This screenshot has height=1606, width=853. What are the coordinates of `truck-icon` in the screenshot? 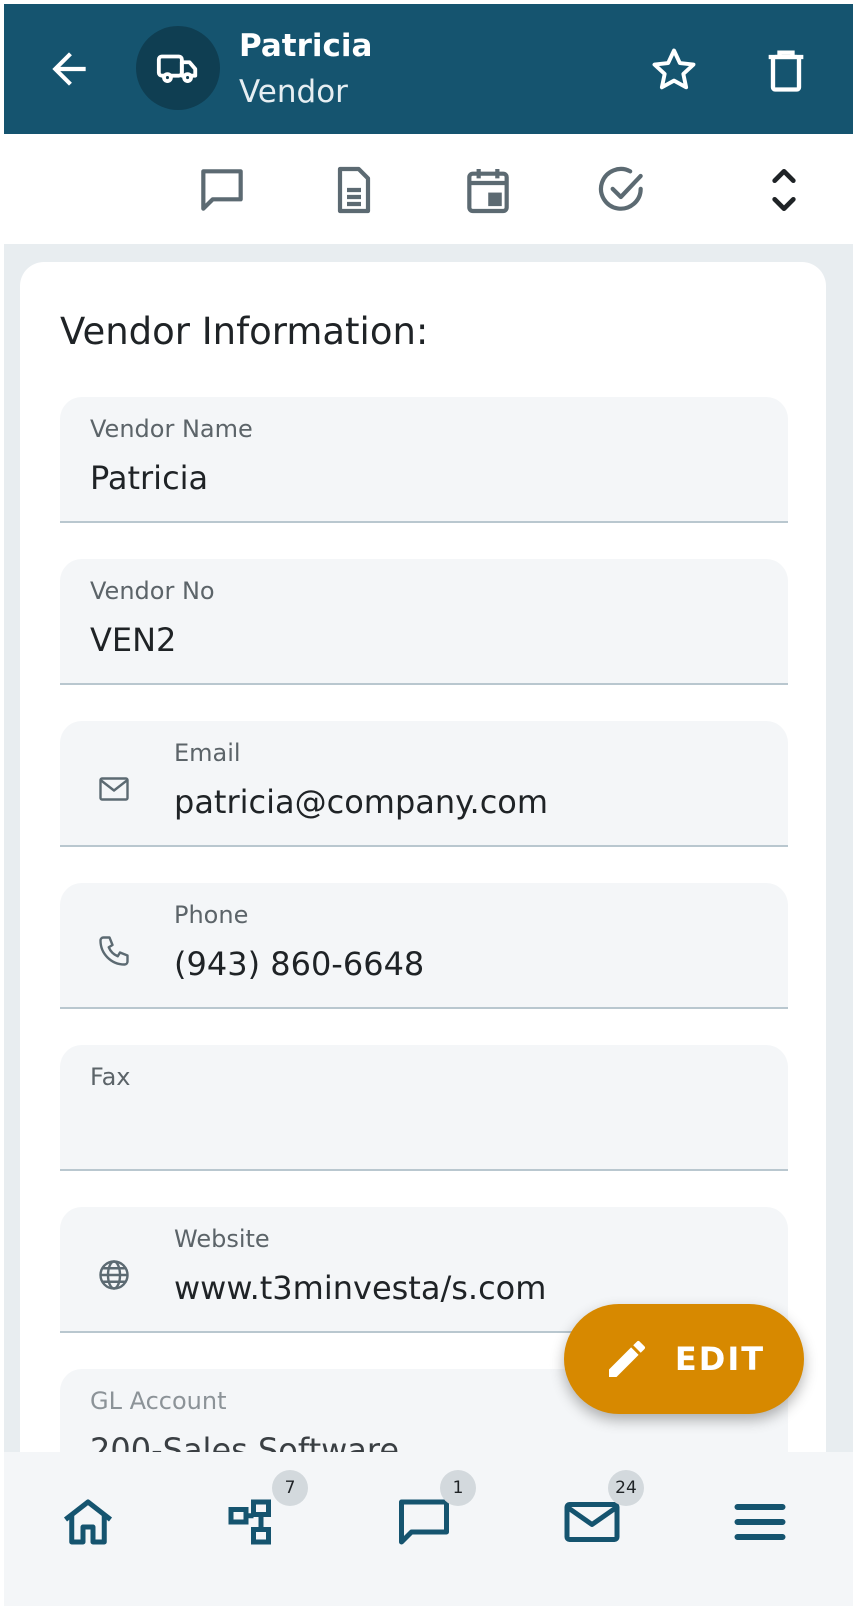 It's located at (177, 68).